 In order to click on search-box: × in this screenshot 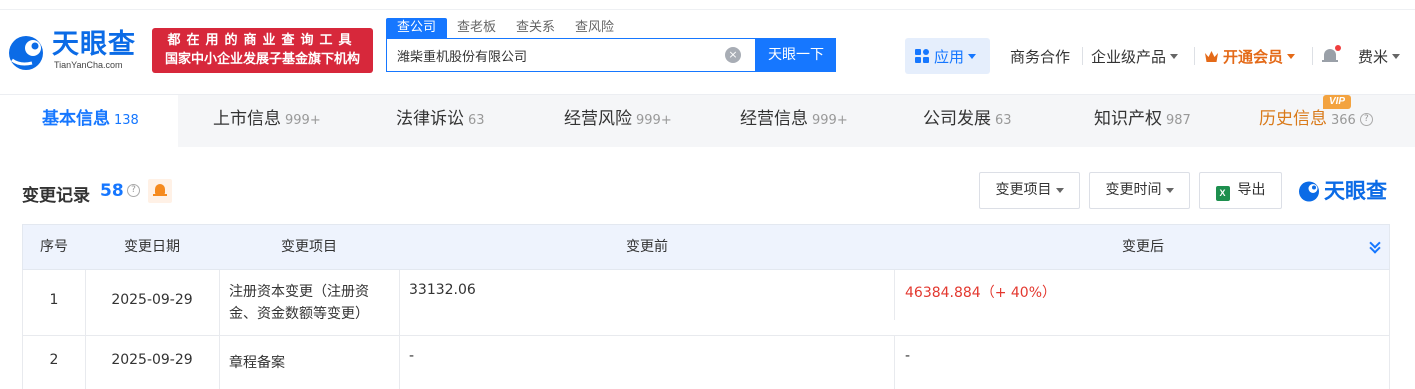, I will do `click(571, 55)`.